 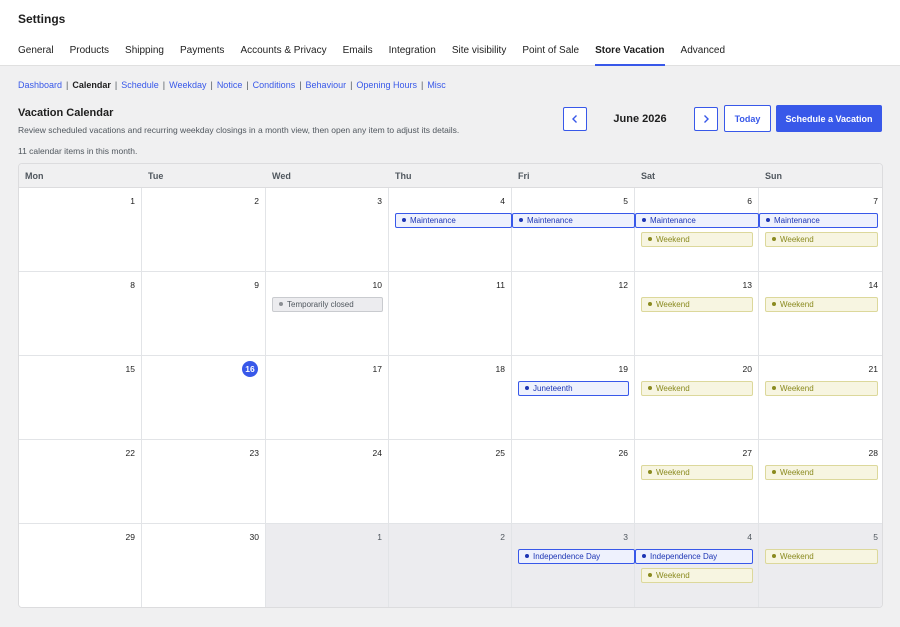 I want to click on day-cell: 26, so click(x=573, y=482).